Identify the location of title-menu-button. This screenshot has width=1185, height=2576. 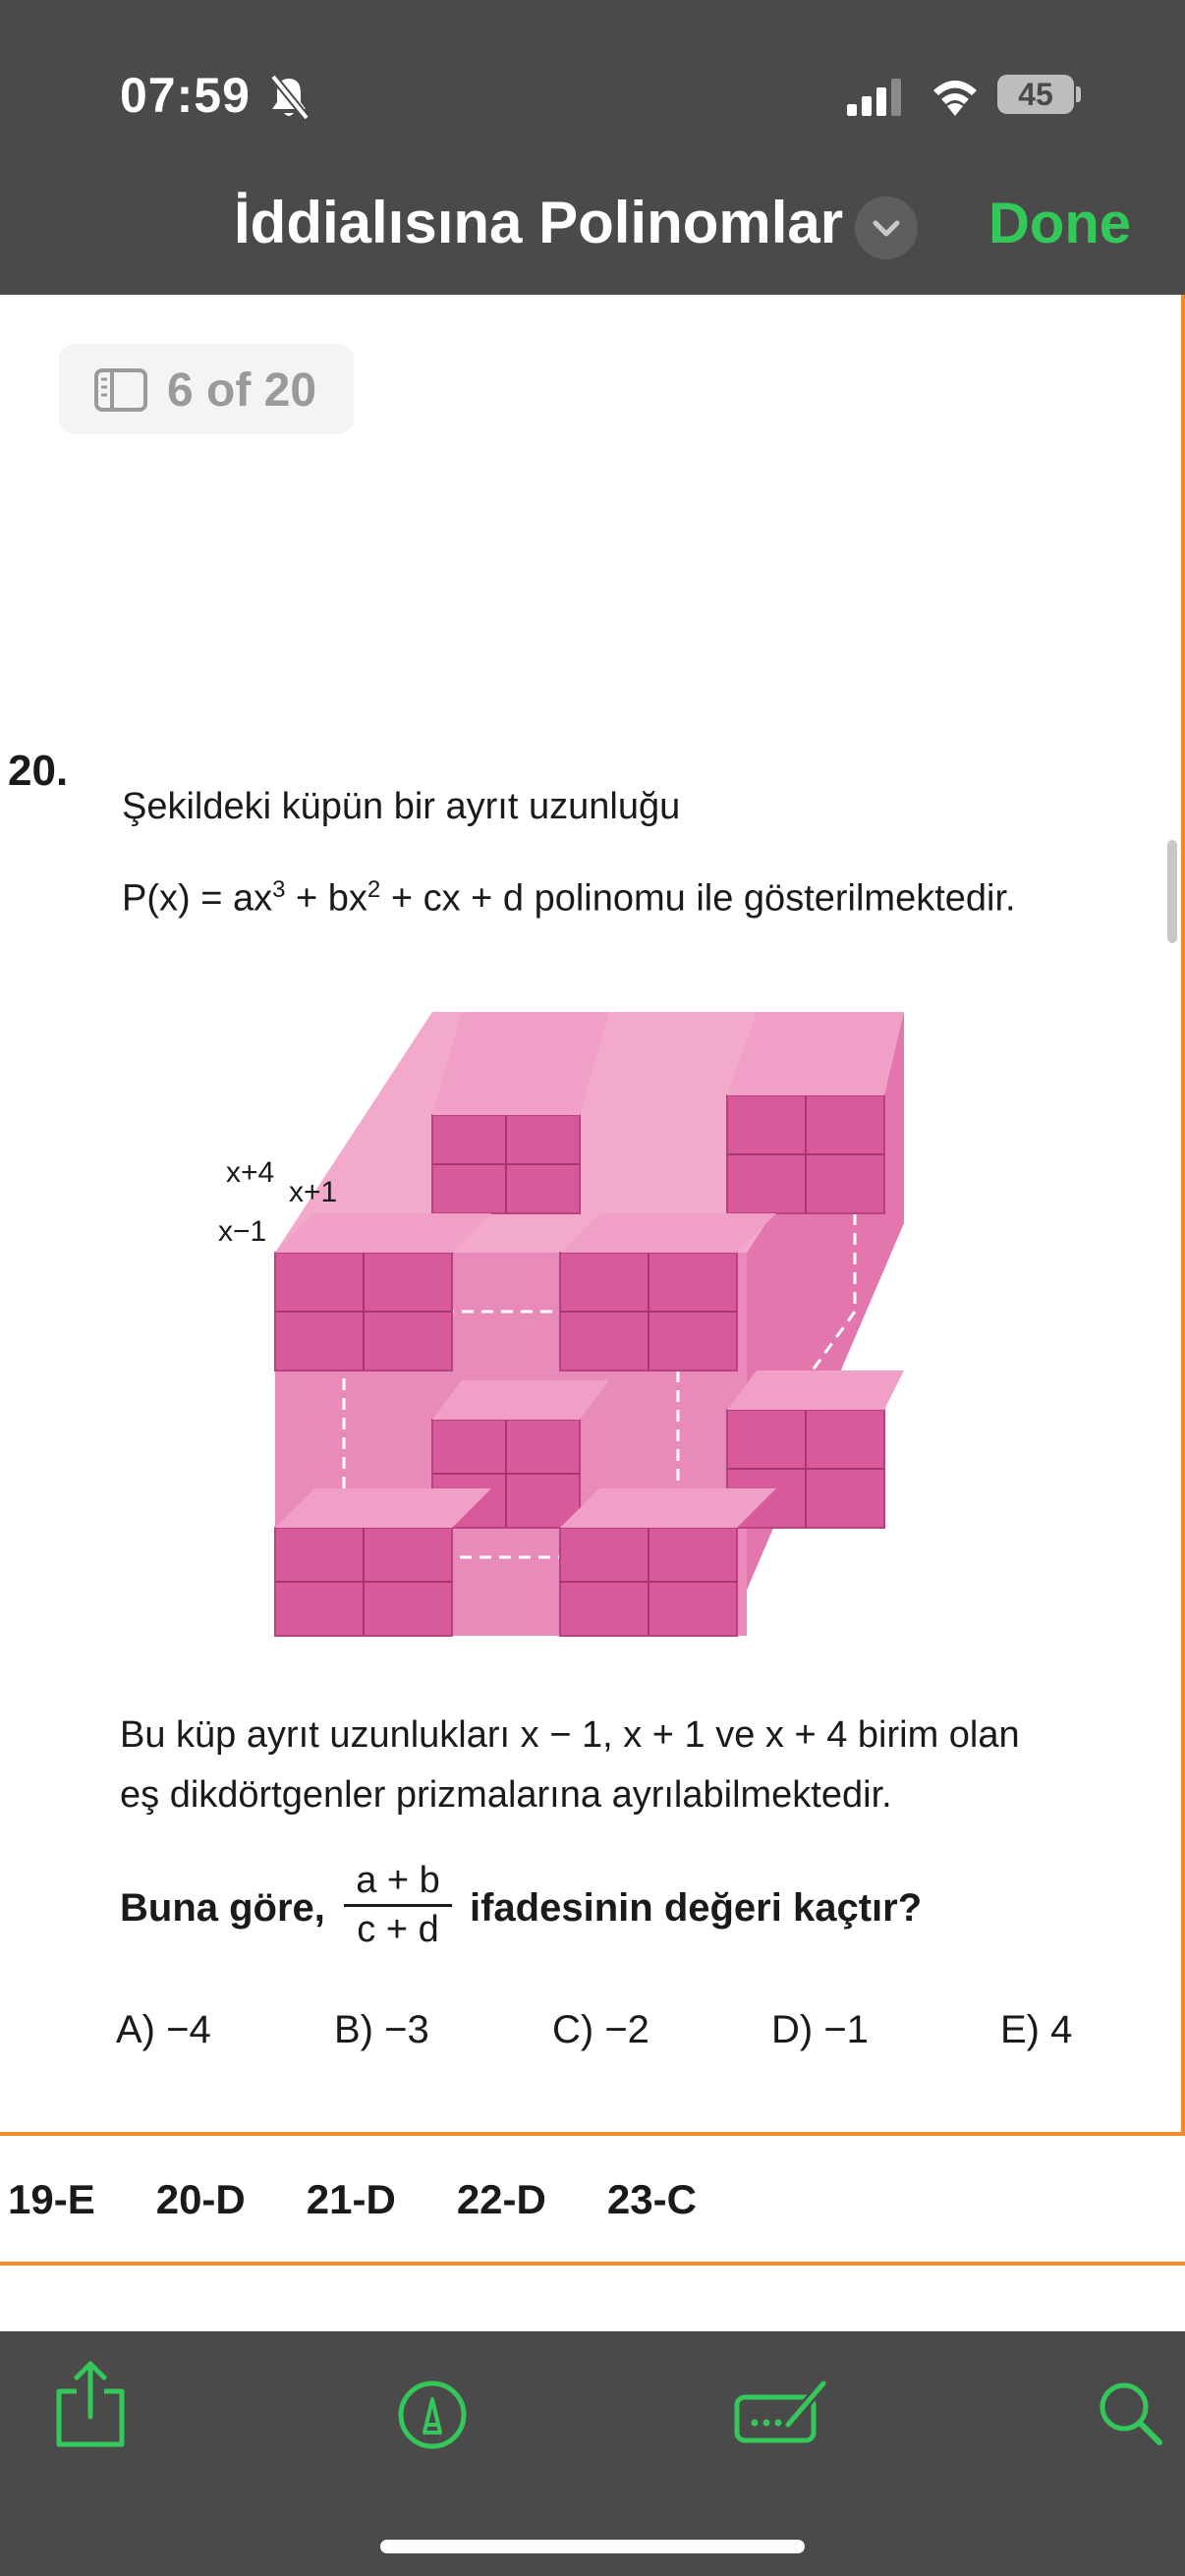
(887, 227).